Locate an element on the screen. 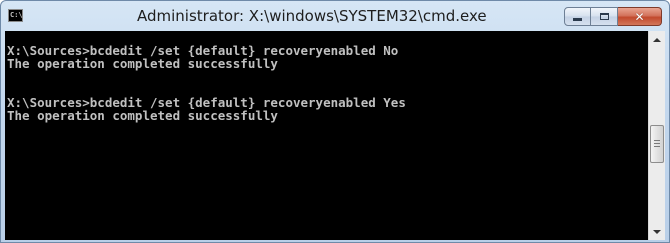  close-icon: ✕ is located at coordinates (639, 16).